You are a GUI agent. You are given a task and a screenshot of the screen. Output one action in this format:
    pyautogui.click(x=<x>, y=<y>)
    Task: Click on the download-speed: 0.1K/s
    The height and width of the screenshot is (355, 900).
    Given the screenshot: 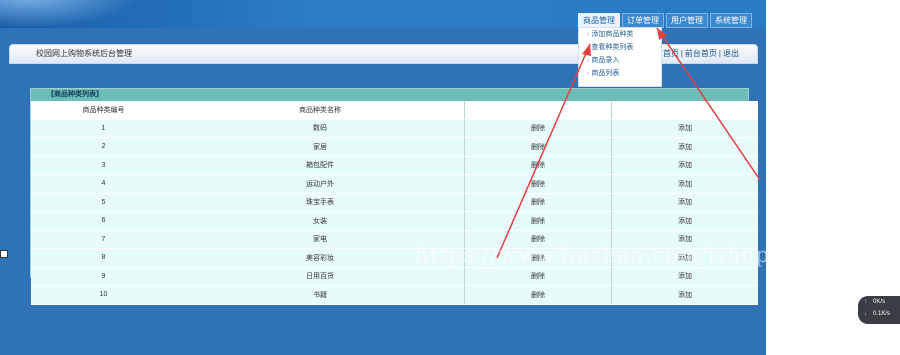 What is the action you would take?
    pyautogui.click(x=882, y=314)
    